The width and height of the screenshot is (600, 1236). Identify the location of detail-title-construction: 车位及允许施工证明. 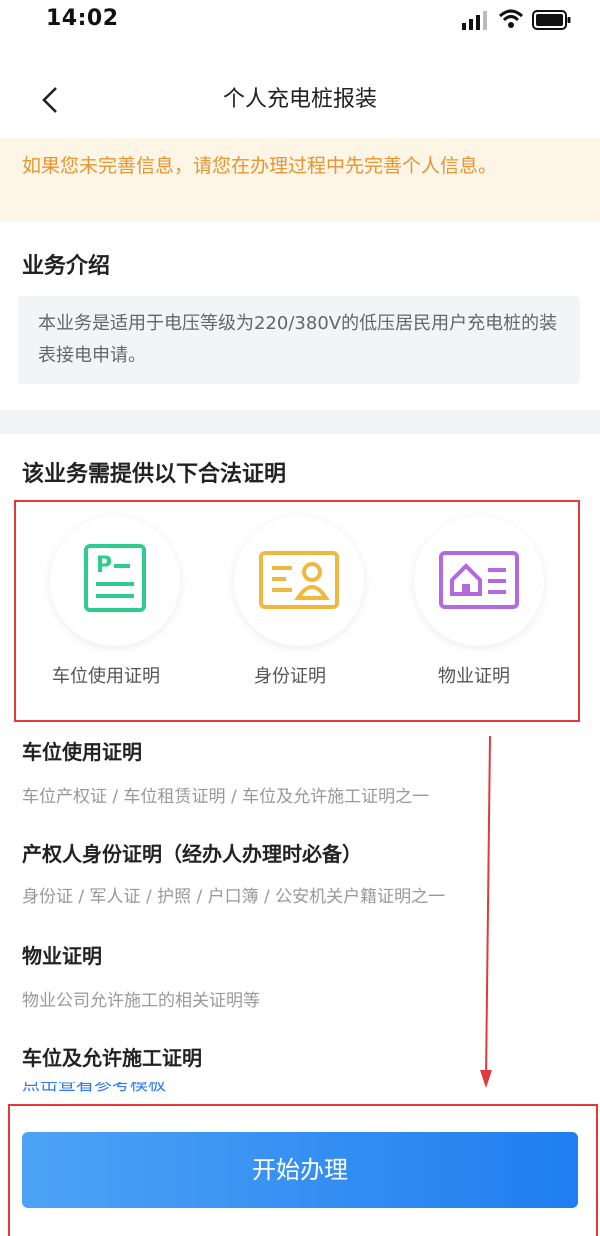
(112, 1058).